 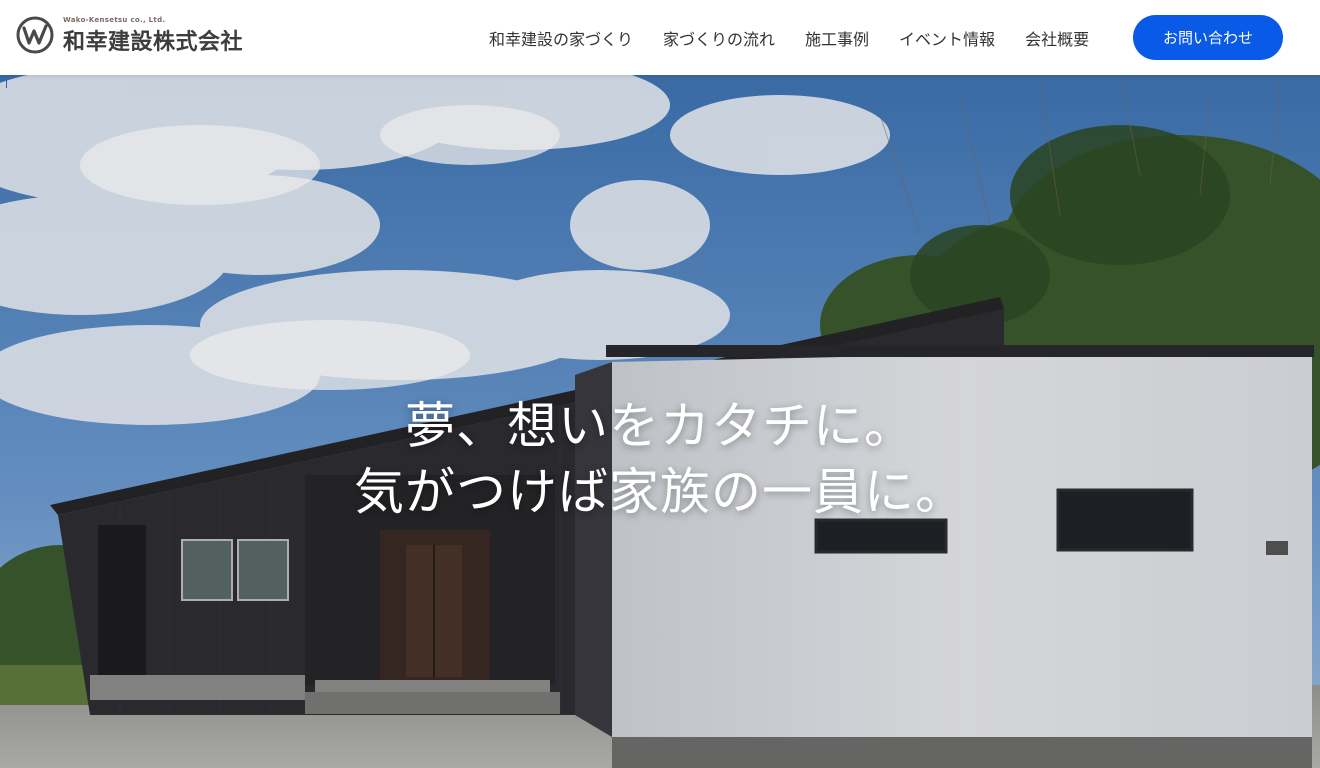 What do you see at coordinates (153, 42) in the screenshot?
I see `logo-japanese-name: 和幸建設株式会社` at bounding box center [153, 42].